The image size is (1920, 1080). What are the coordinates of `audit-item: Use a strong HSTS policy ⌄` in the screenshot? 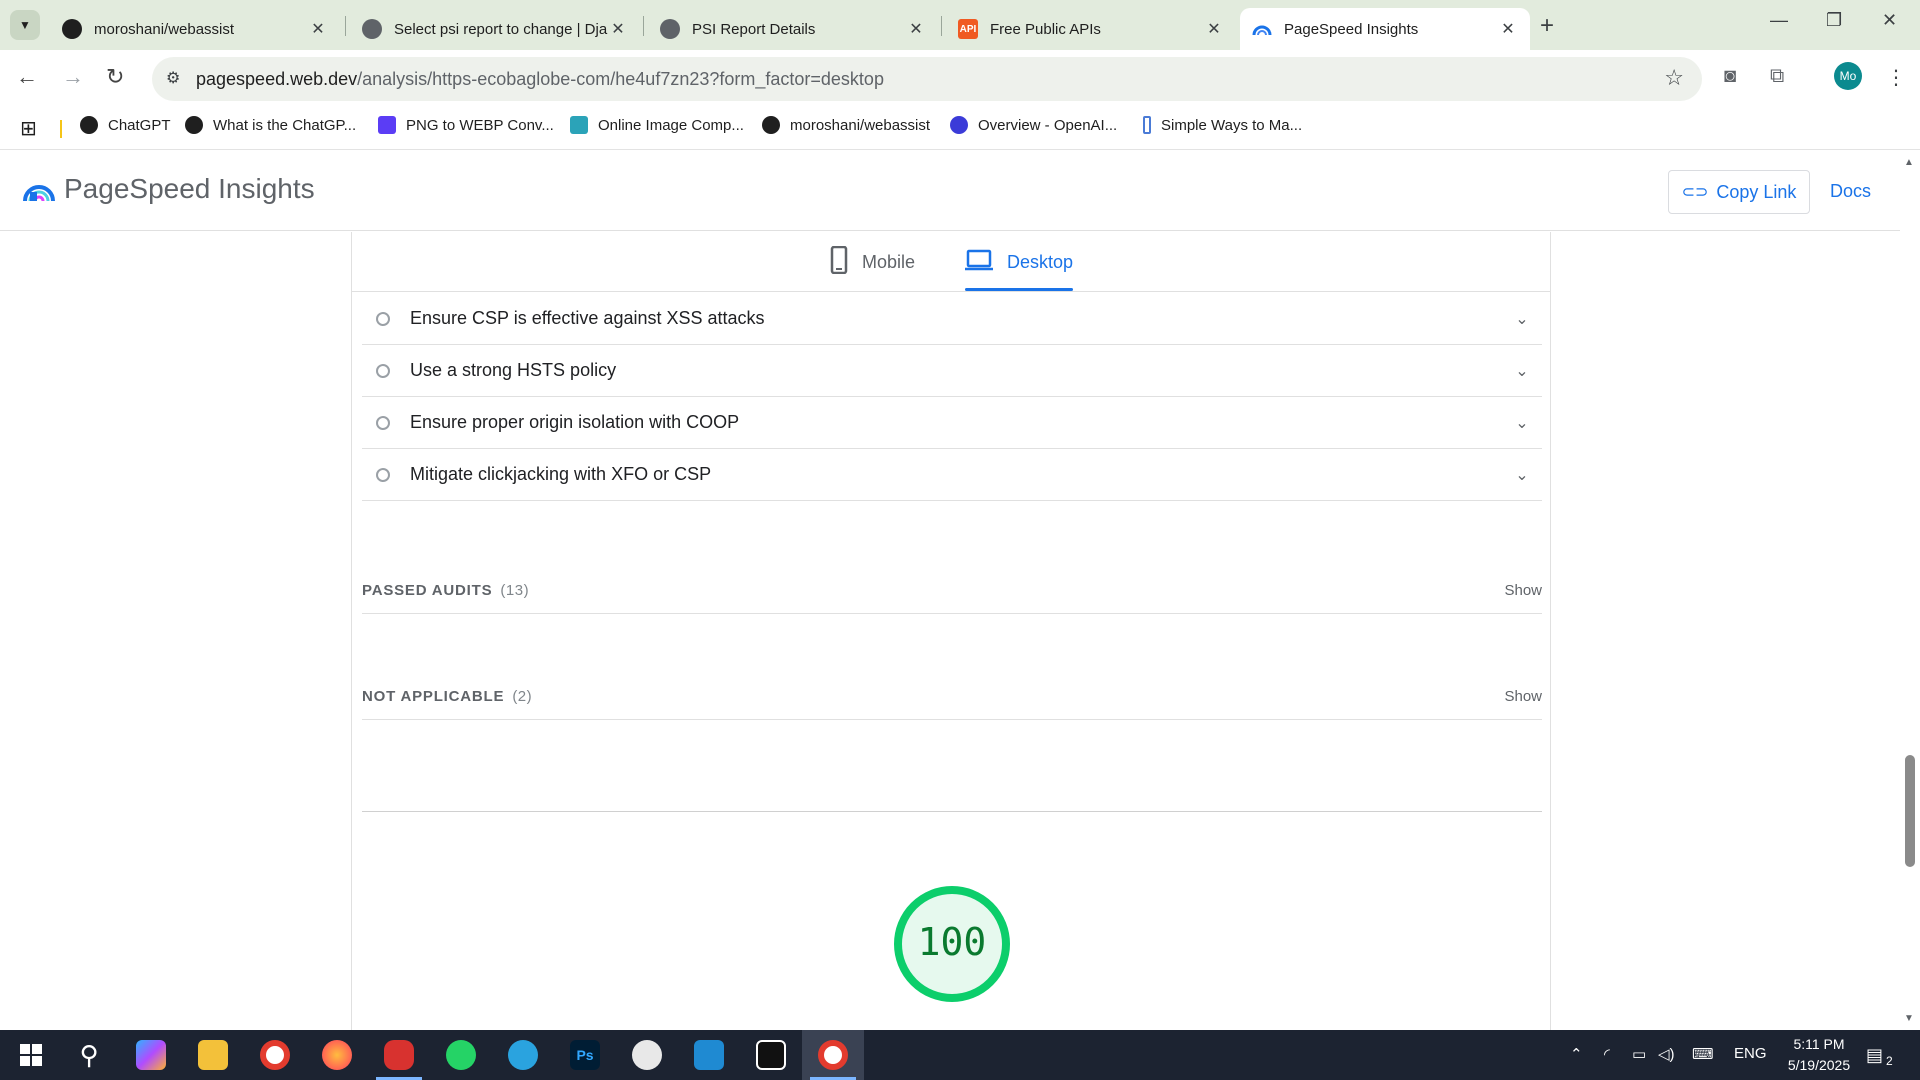 It's located at (952, 371).